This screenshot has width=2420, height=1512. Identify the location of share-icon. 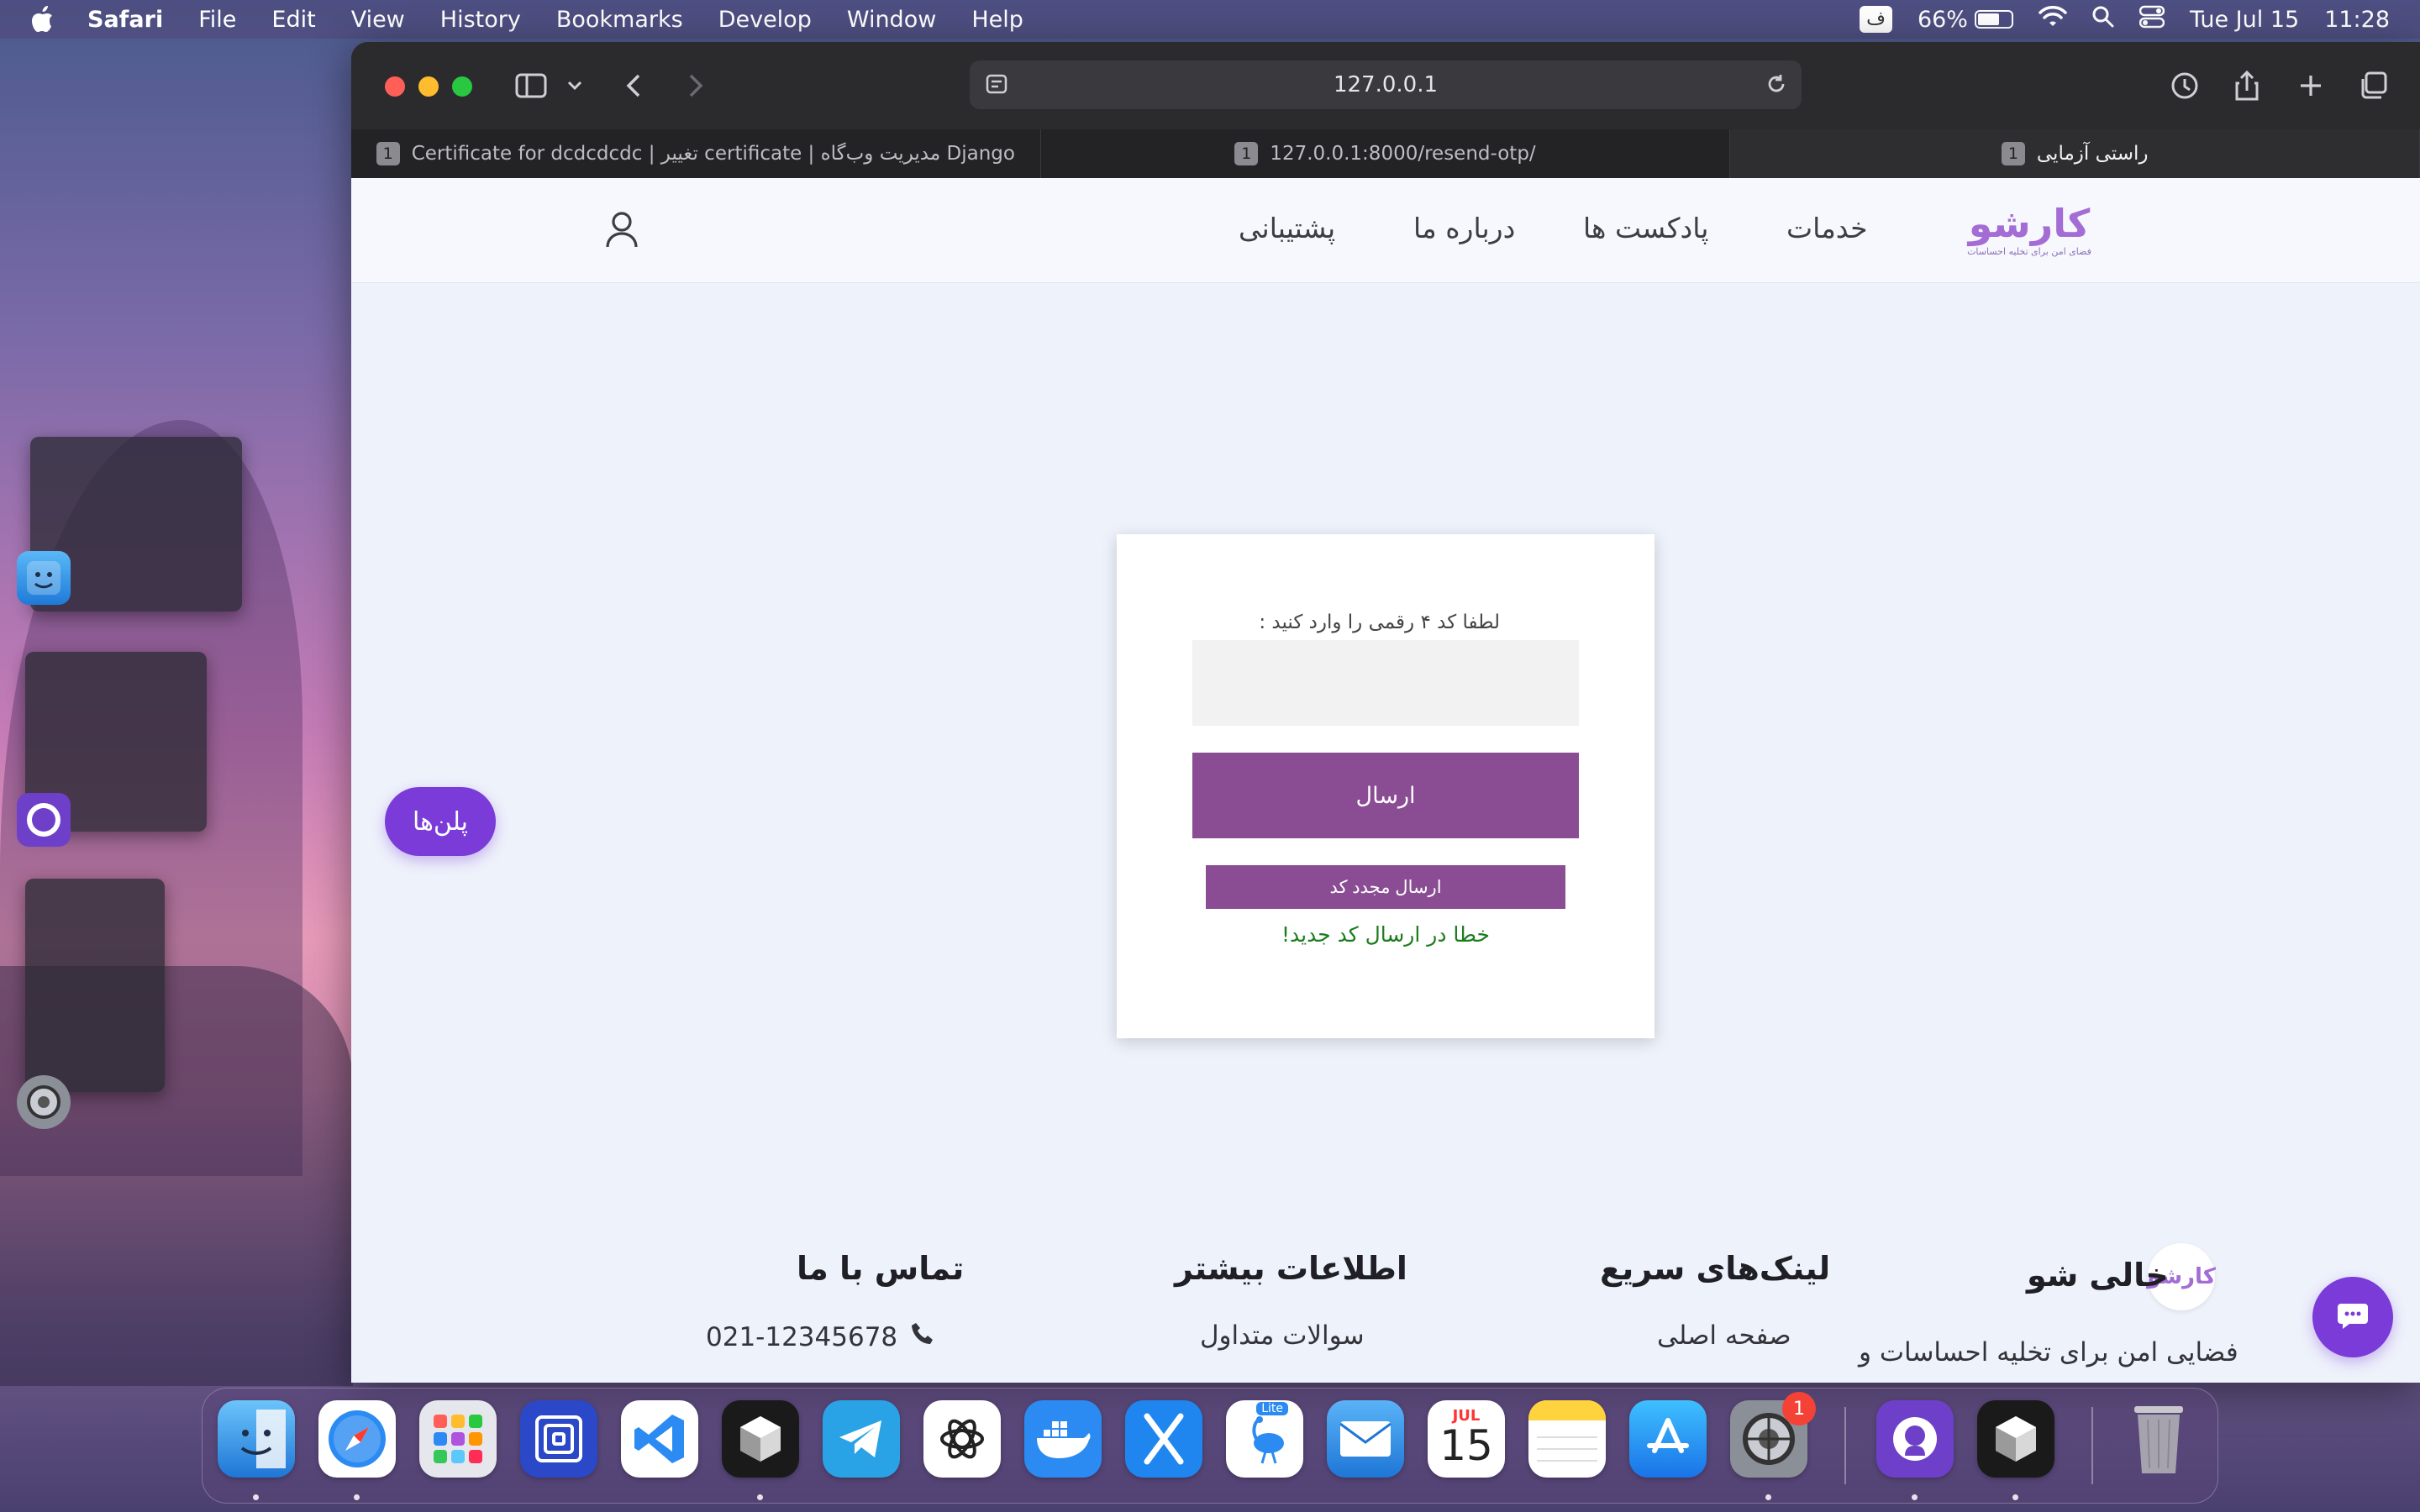
(2246, 85).